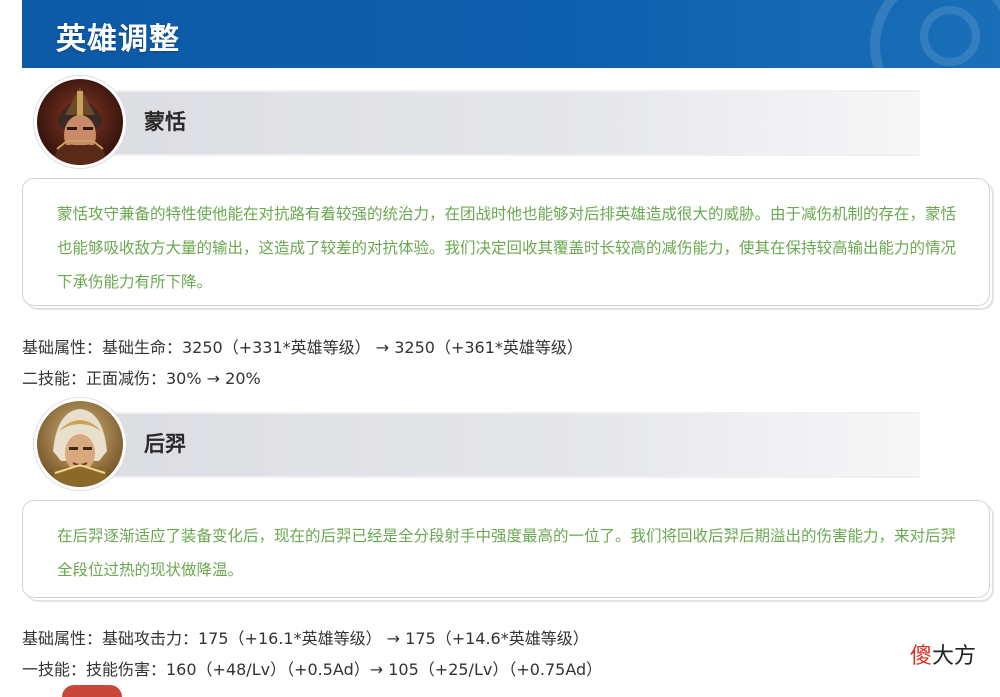  Describe the element at coordinates (954, 656) in the screenshot. I see `watermark-part-black: 大方` at that location.